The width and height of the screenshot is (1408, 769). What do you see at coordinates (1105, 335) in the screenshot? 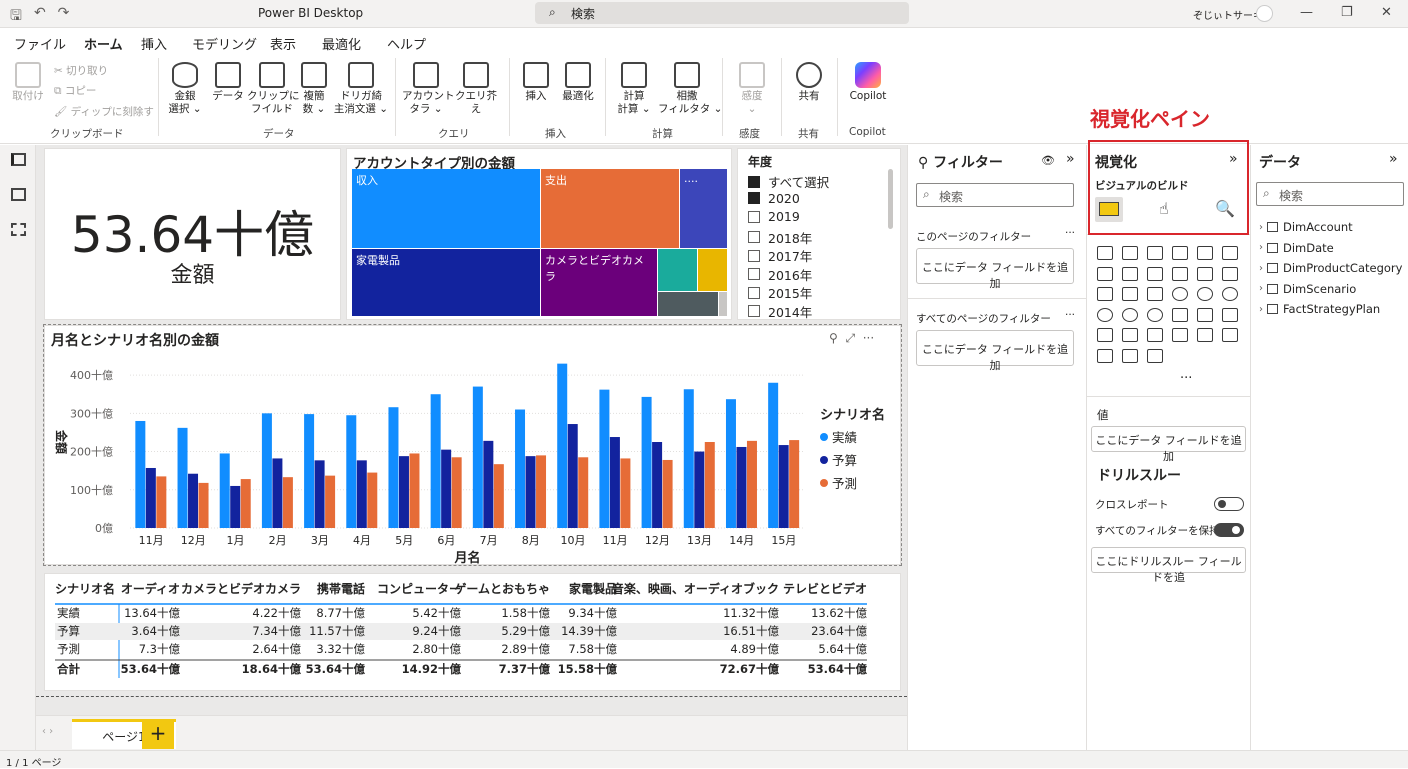
I see `slicer-icon` at bounding box center [1105, 335].